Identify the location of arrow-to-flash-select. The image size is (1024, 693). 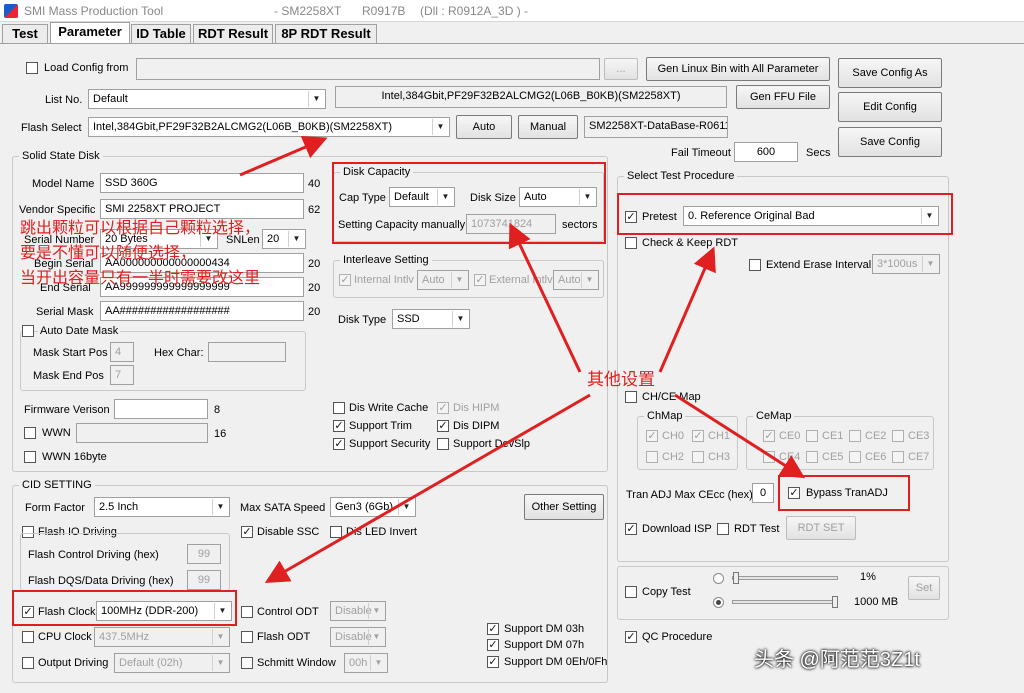
(283, 156).